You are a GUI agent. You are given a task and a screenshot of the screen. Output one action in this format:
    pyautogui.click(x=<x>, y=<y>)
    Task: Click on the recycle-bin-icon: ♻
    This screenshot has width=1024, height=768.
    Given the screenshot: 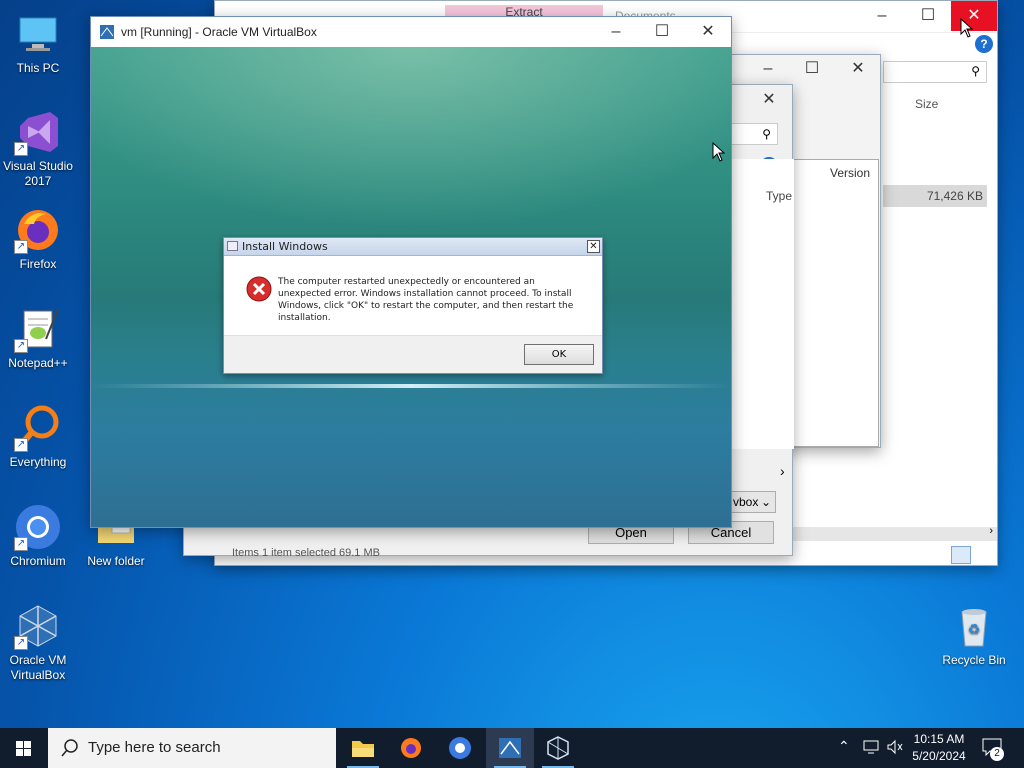 What is the action you would take?
    pyautogui.click(x=974, y=626)
    